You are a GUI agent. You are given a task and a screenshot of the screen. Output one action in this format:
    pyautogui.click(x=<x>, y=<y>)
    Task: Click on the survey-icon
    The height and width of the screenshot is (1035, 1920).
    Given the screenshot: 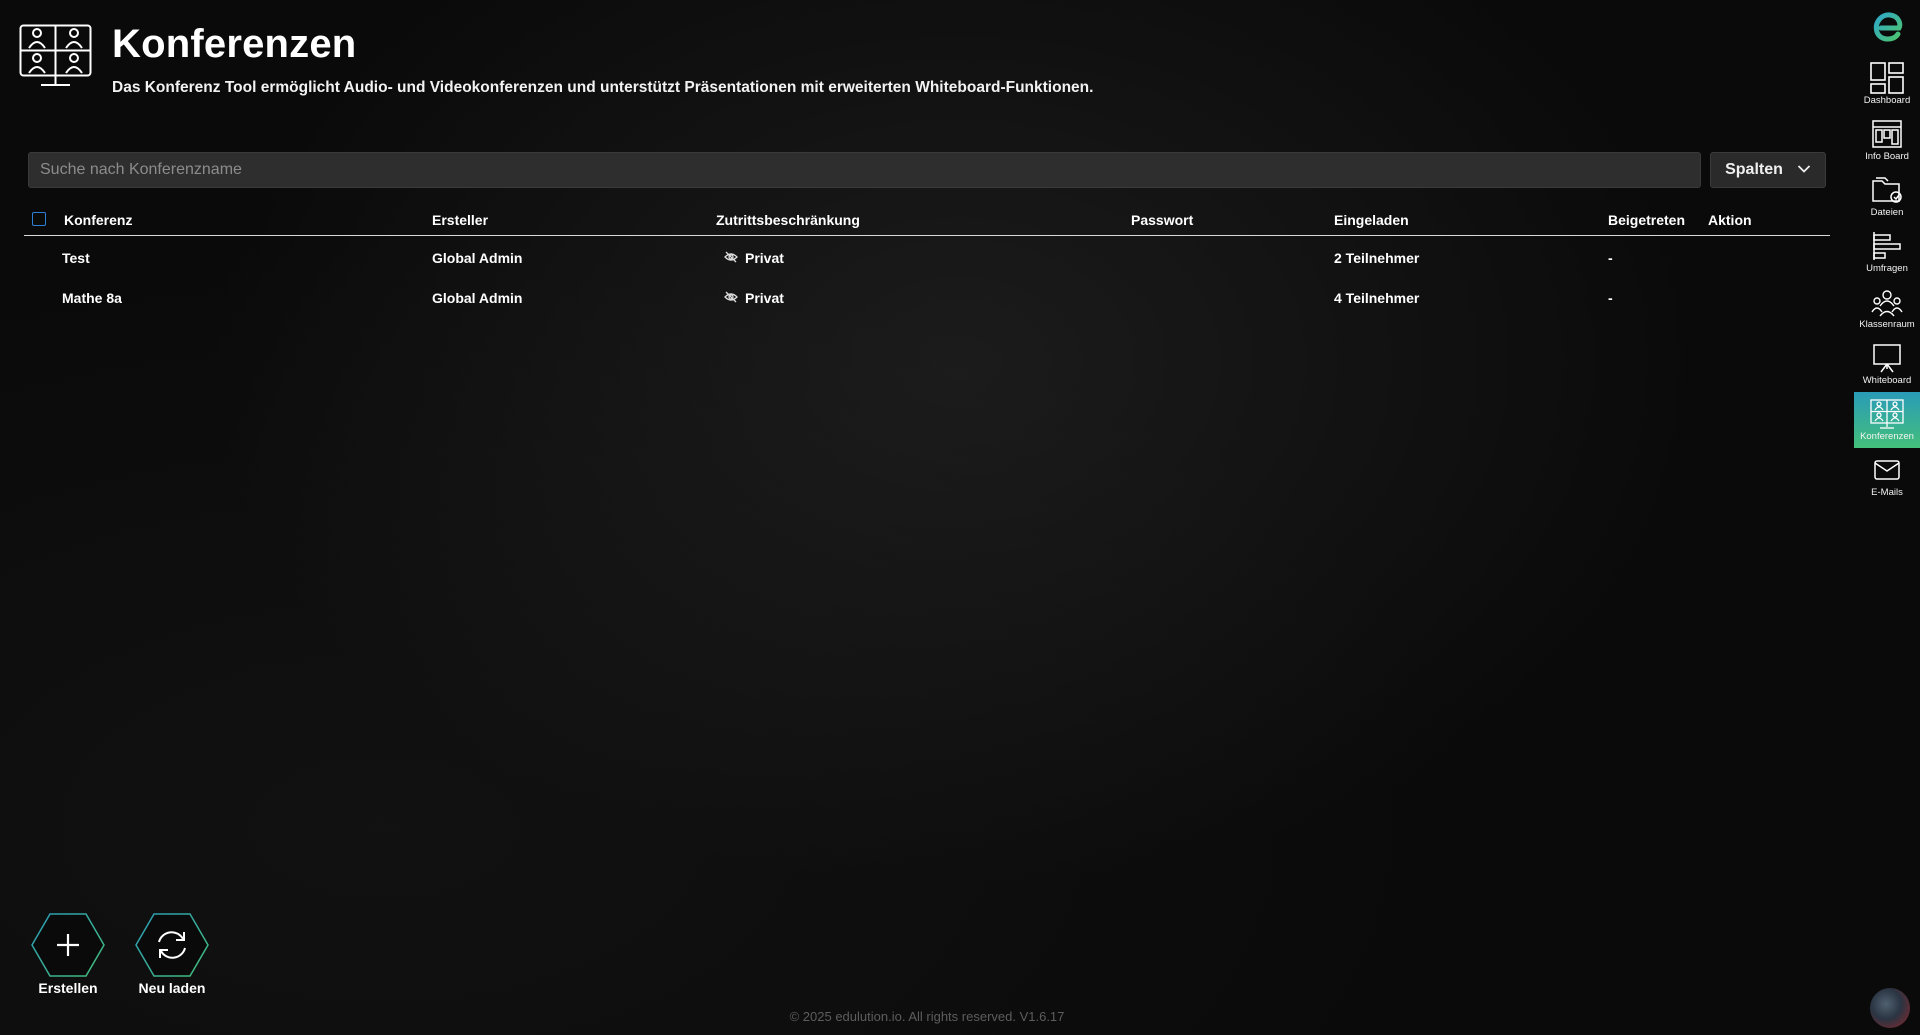 What is the action you would take?
    pyautogui.click(x=1887, y=246)
    